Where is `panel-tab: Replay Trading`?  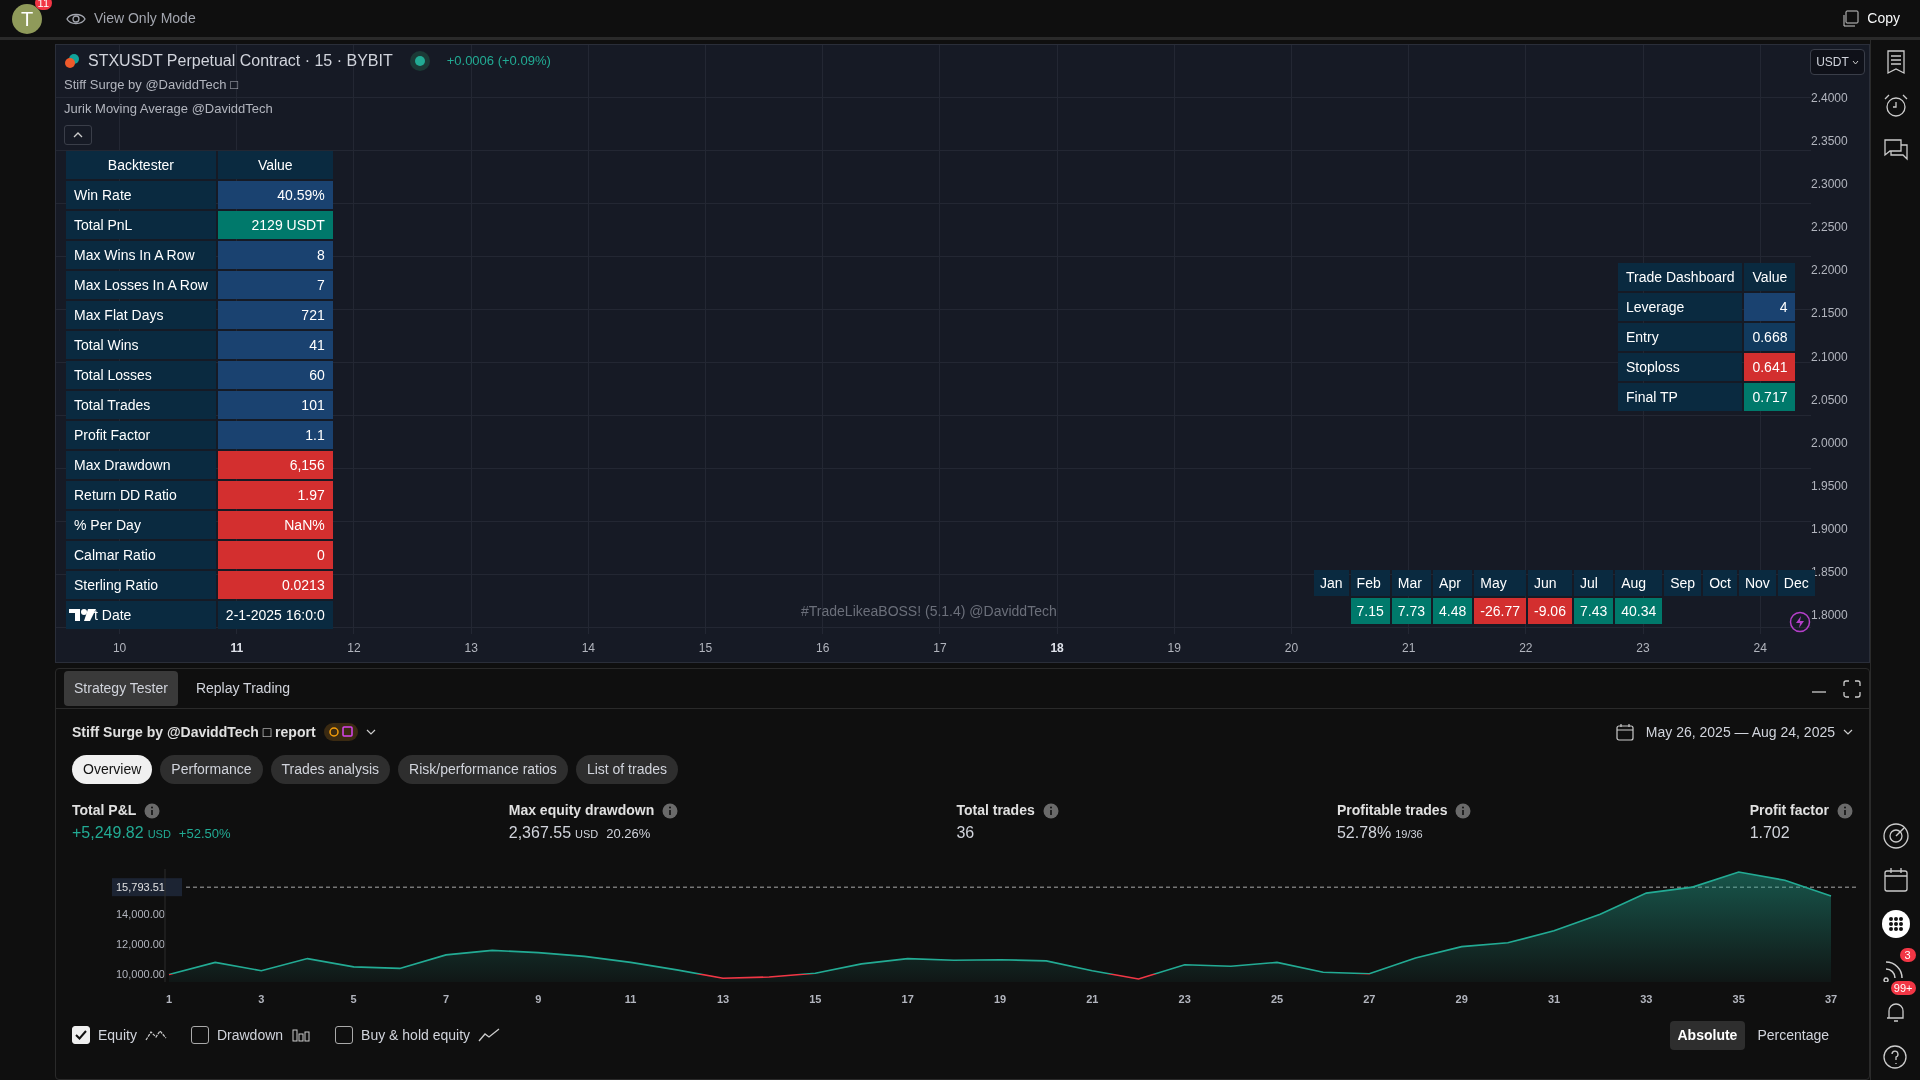
panel-tab: Replay Trading is located at coordinates (243, 689).